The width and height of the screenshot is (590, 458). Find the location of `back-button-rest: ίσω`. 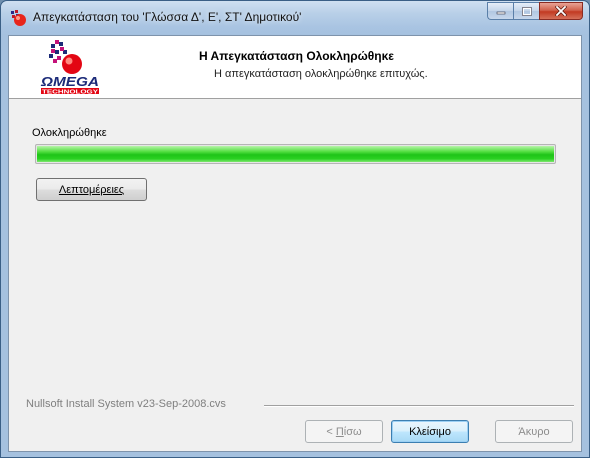

back-button-rest: ίσω is located at coordinates (352, 431).